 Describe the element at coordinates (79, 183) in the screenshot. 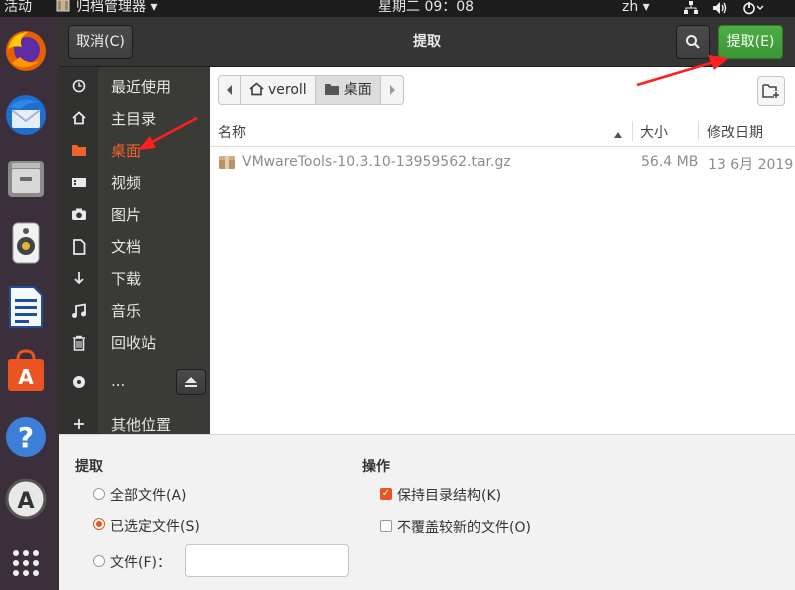

I see `video-icon` at that location.